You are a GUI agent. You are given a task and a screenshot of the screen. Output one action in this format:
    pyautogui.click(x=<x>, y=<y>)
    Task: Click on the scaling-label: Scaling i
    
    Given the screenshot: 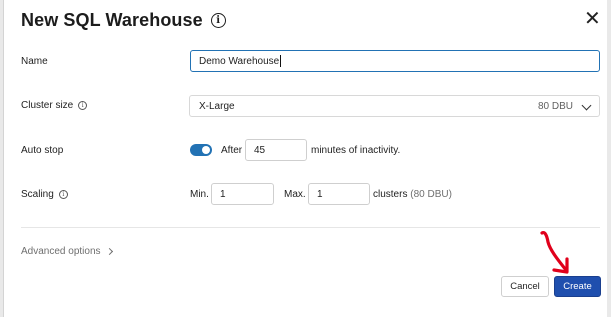 What is the action you would take?
    pyautogui.click(x=44, y=194)
    